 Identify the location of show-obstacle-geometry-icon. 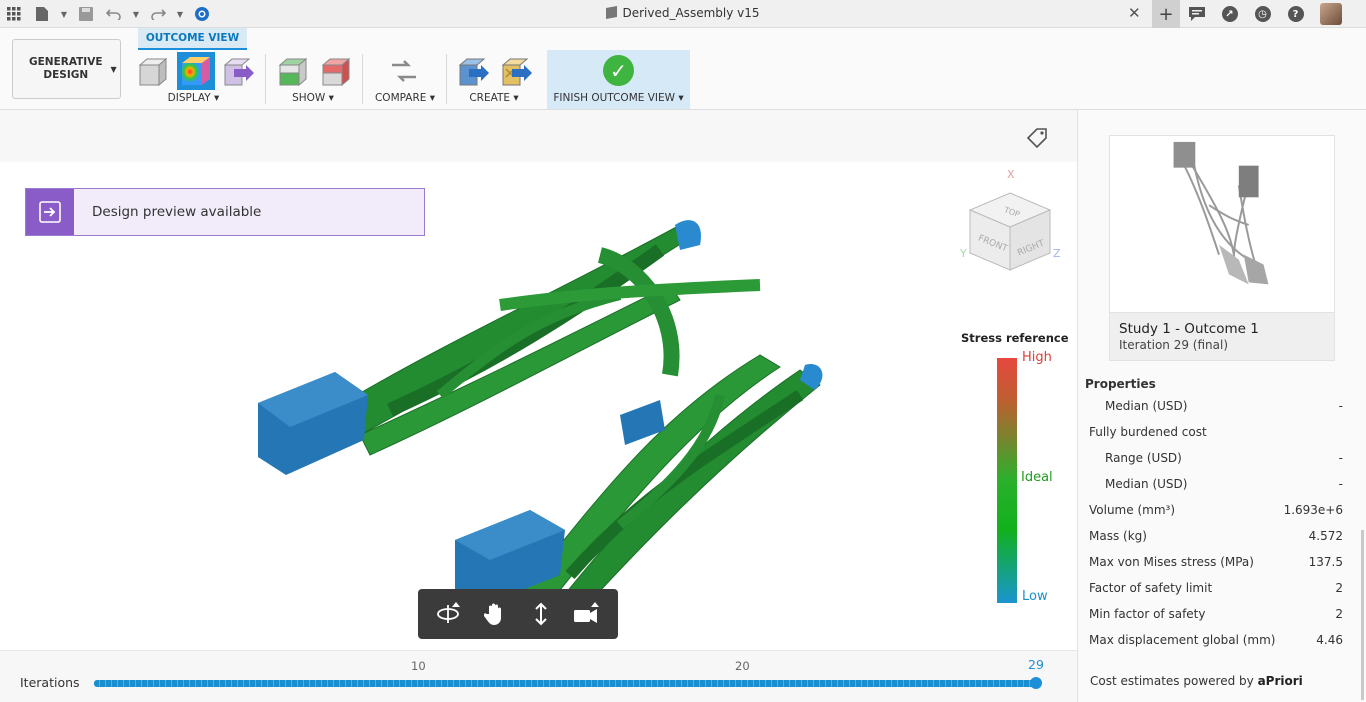
(336, 71).